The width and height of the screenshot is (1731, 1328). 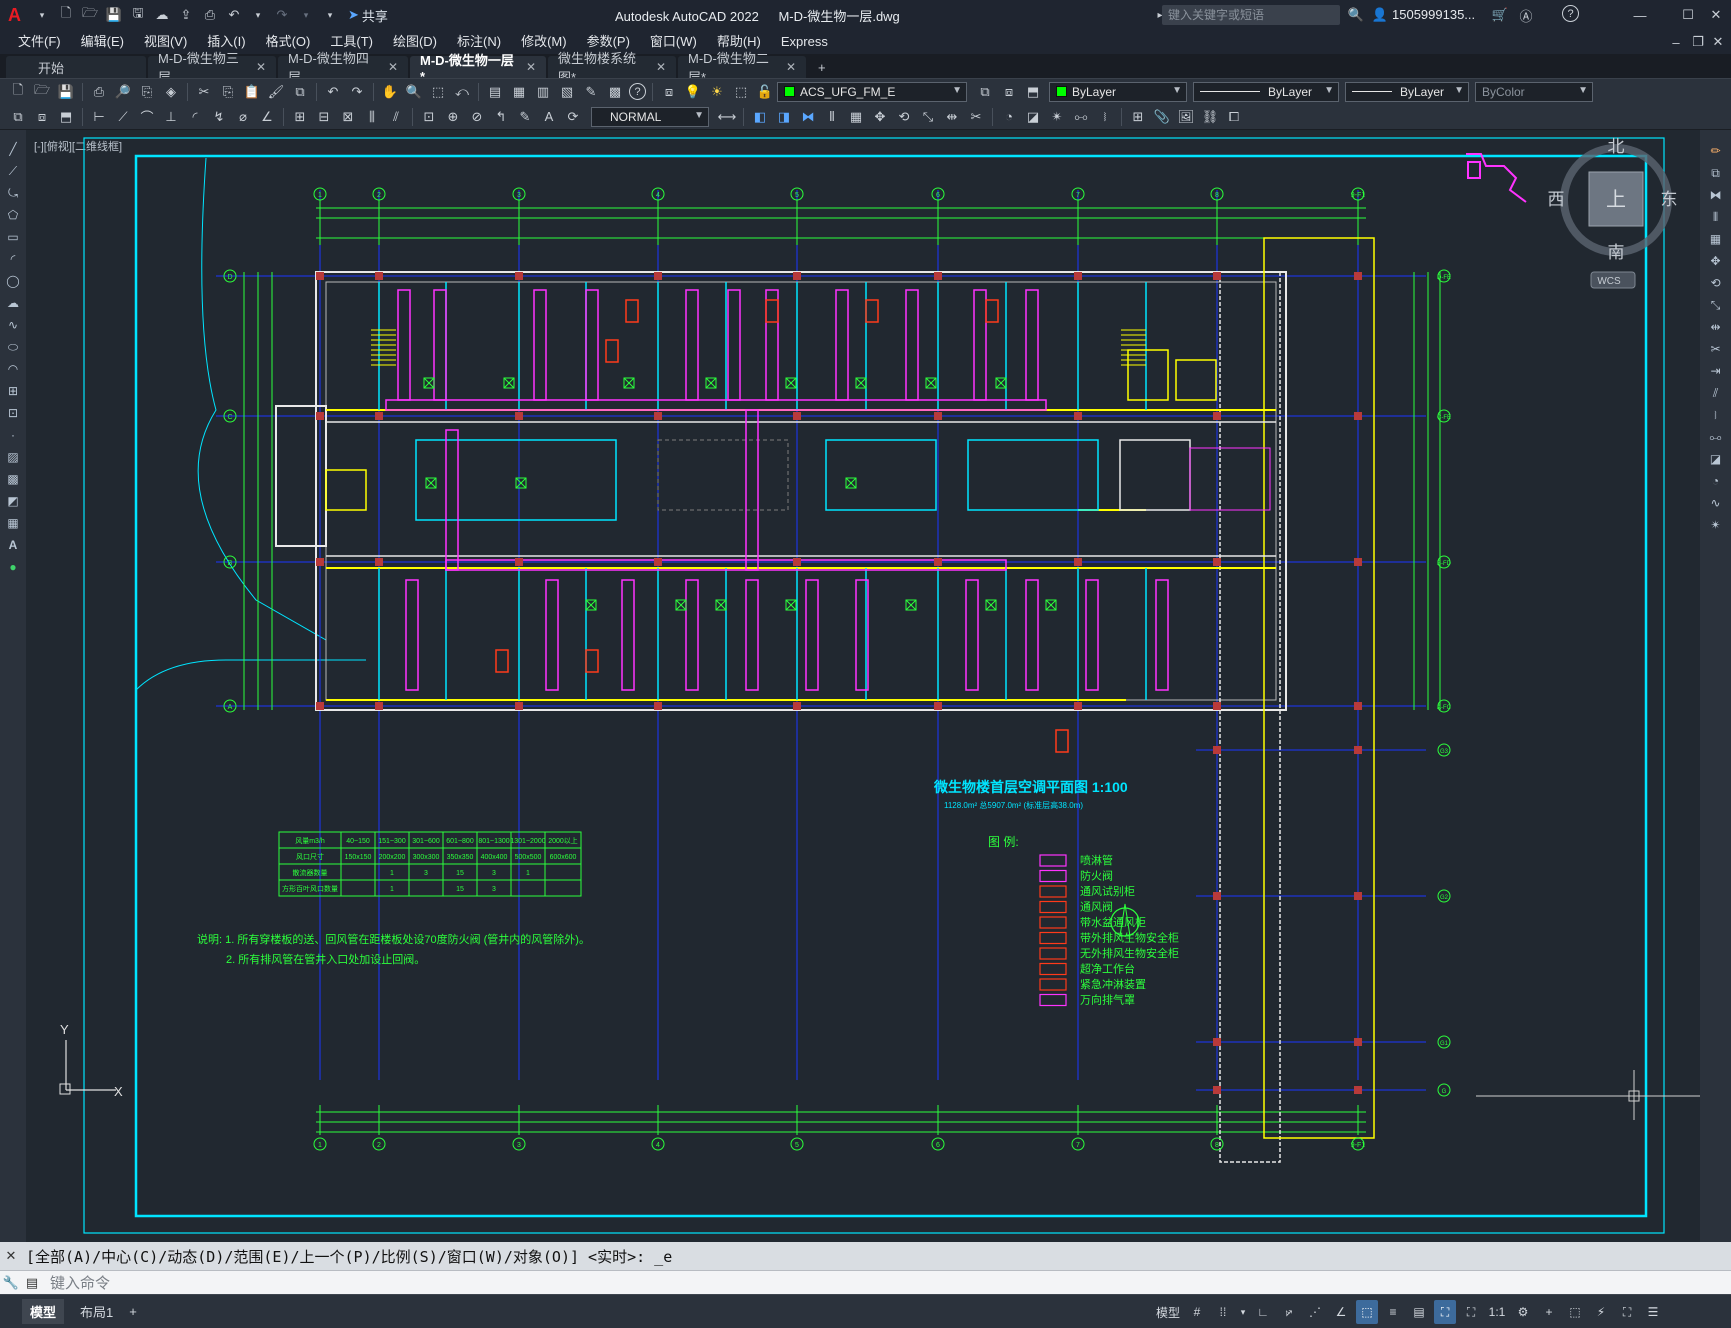 I want to click on osnap-icon: ⬚, so click(x=1367, y=1312).